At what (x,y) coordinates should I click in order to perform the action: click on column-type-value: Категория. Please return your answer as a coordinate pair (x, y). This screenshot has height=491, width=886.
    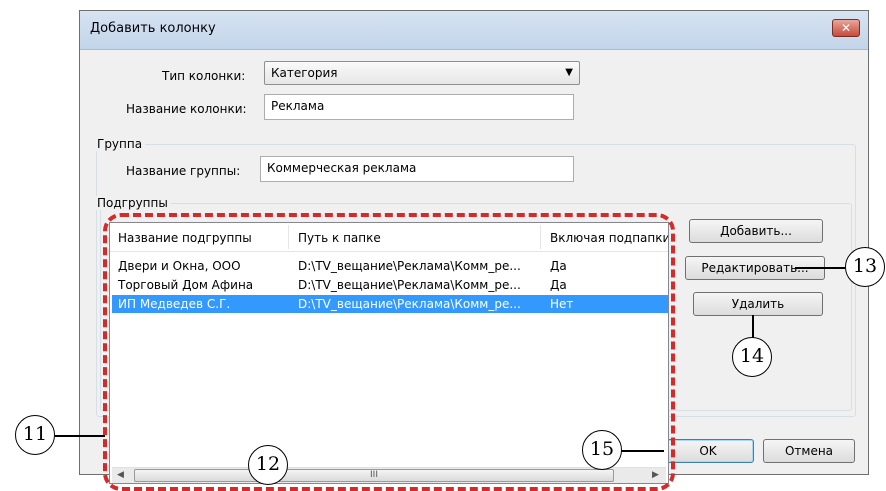
    Looking at the image, I should click on (304, 73).